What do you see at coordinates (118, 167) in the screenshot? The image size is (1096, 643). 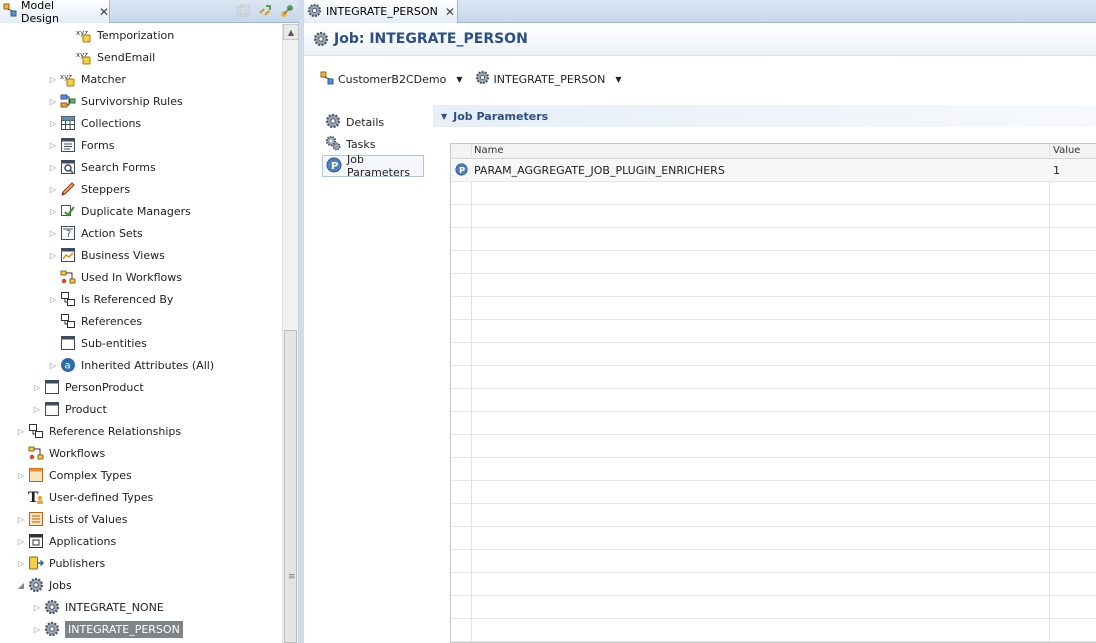 I see `tree-item-label: Search Forms` at bounding box center [118, 167].